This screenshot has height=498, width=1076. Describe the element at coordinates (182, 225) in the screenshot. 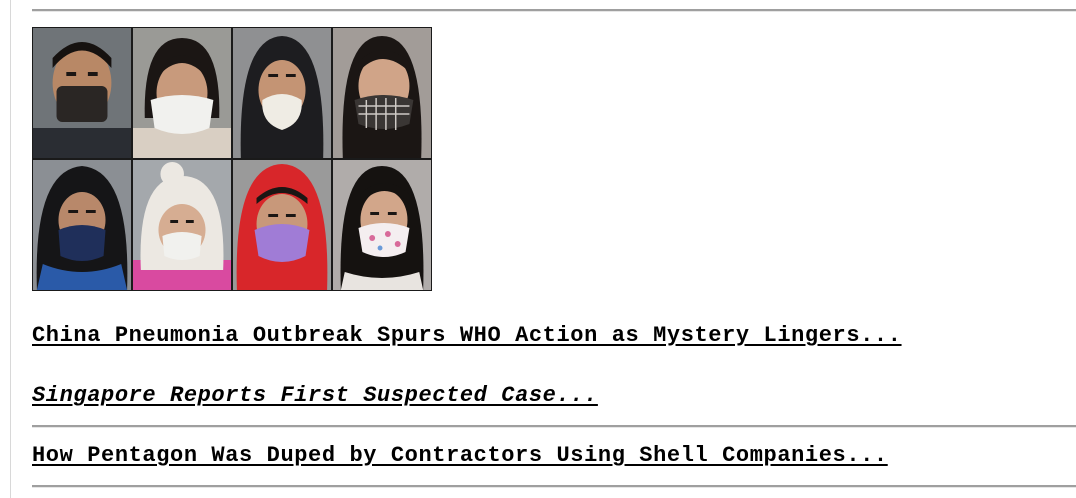

I see `photo-tile-child-hat` at that location.